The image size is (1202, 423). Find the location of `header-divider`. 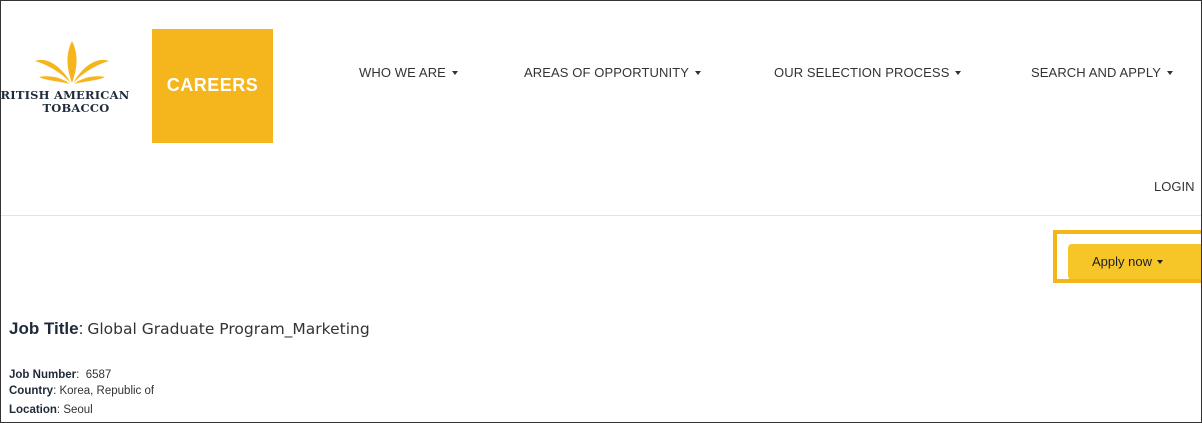

header-divider is located at coordinates (601, 215).